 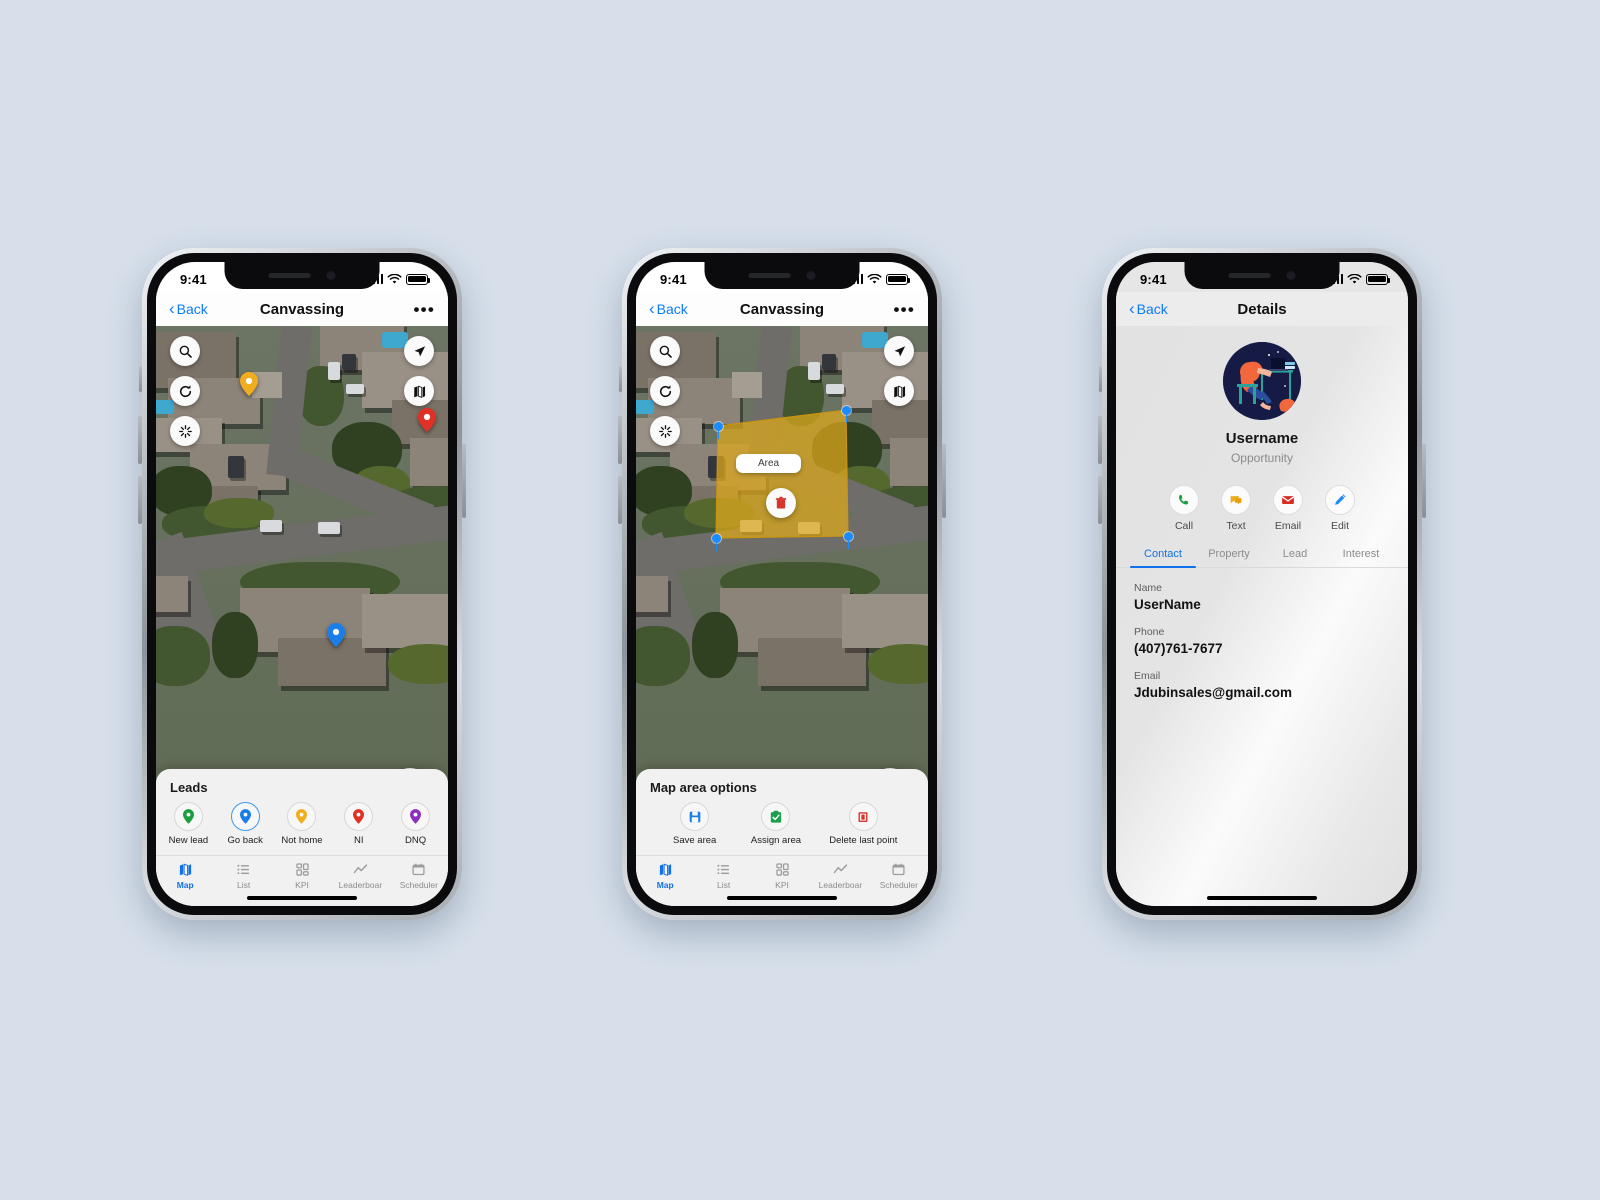 What do you see at coordinates (1288, 508) in the screenshot?
I see `email-button: Email` at bounding box center [1288, 508].